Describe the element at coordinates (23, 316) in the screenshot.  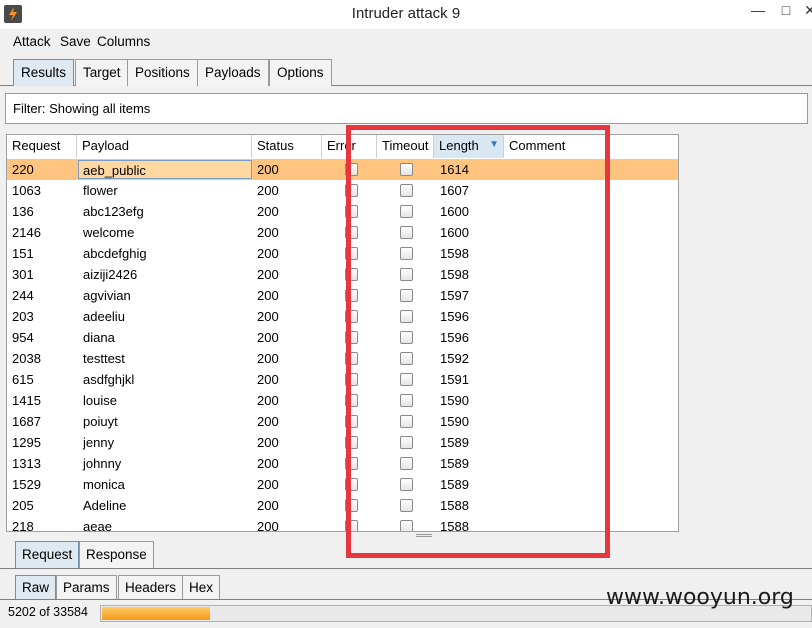
I see `cell-request: 203` at that location.